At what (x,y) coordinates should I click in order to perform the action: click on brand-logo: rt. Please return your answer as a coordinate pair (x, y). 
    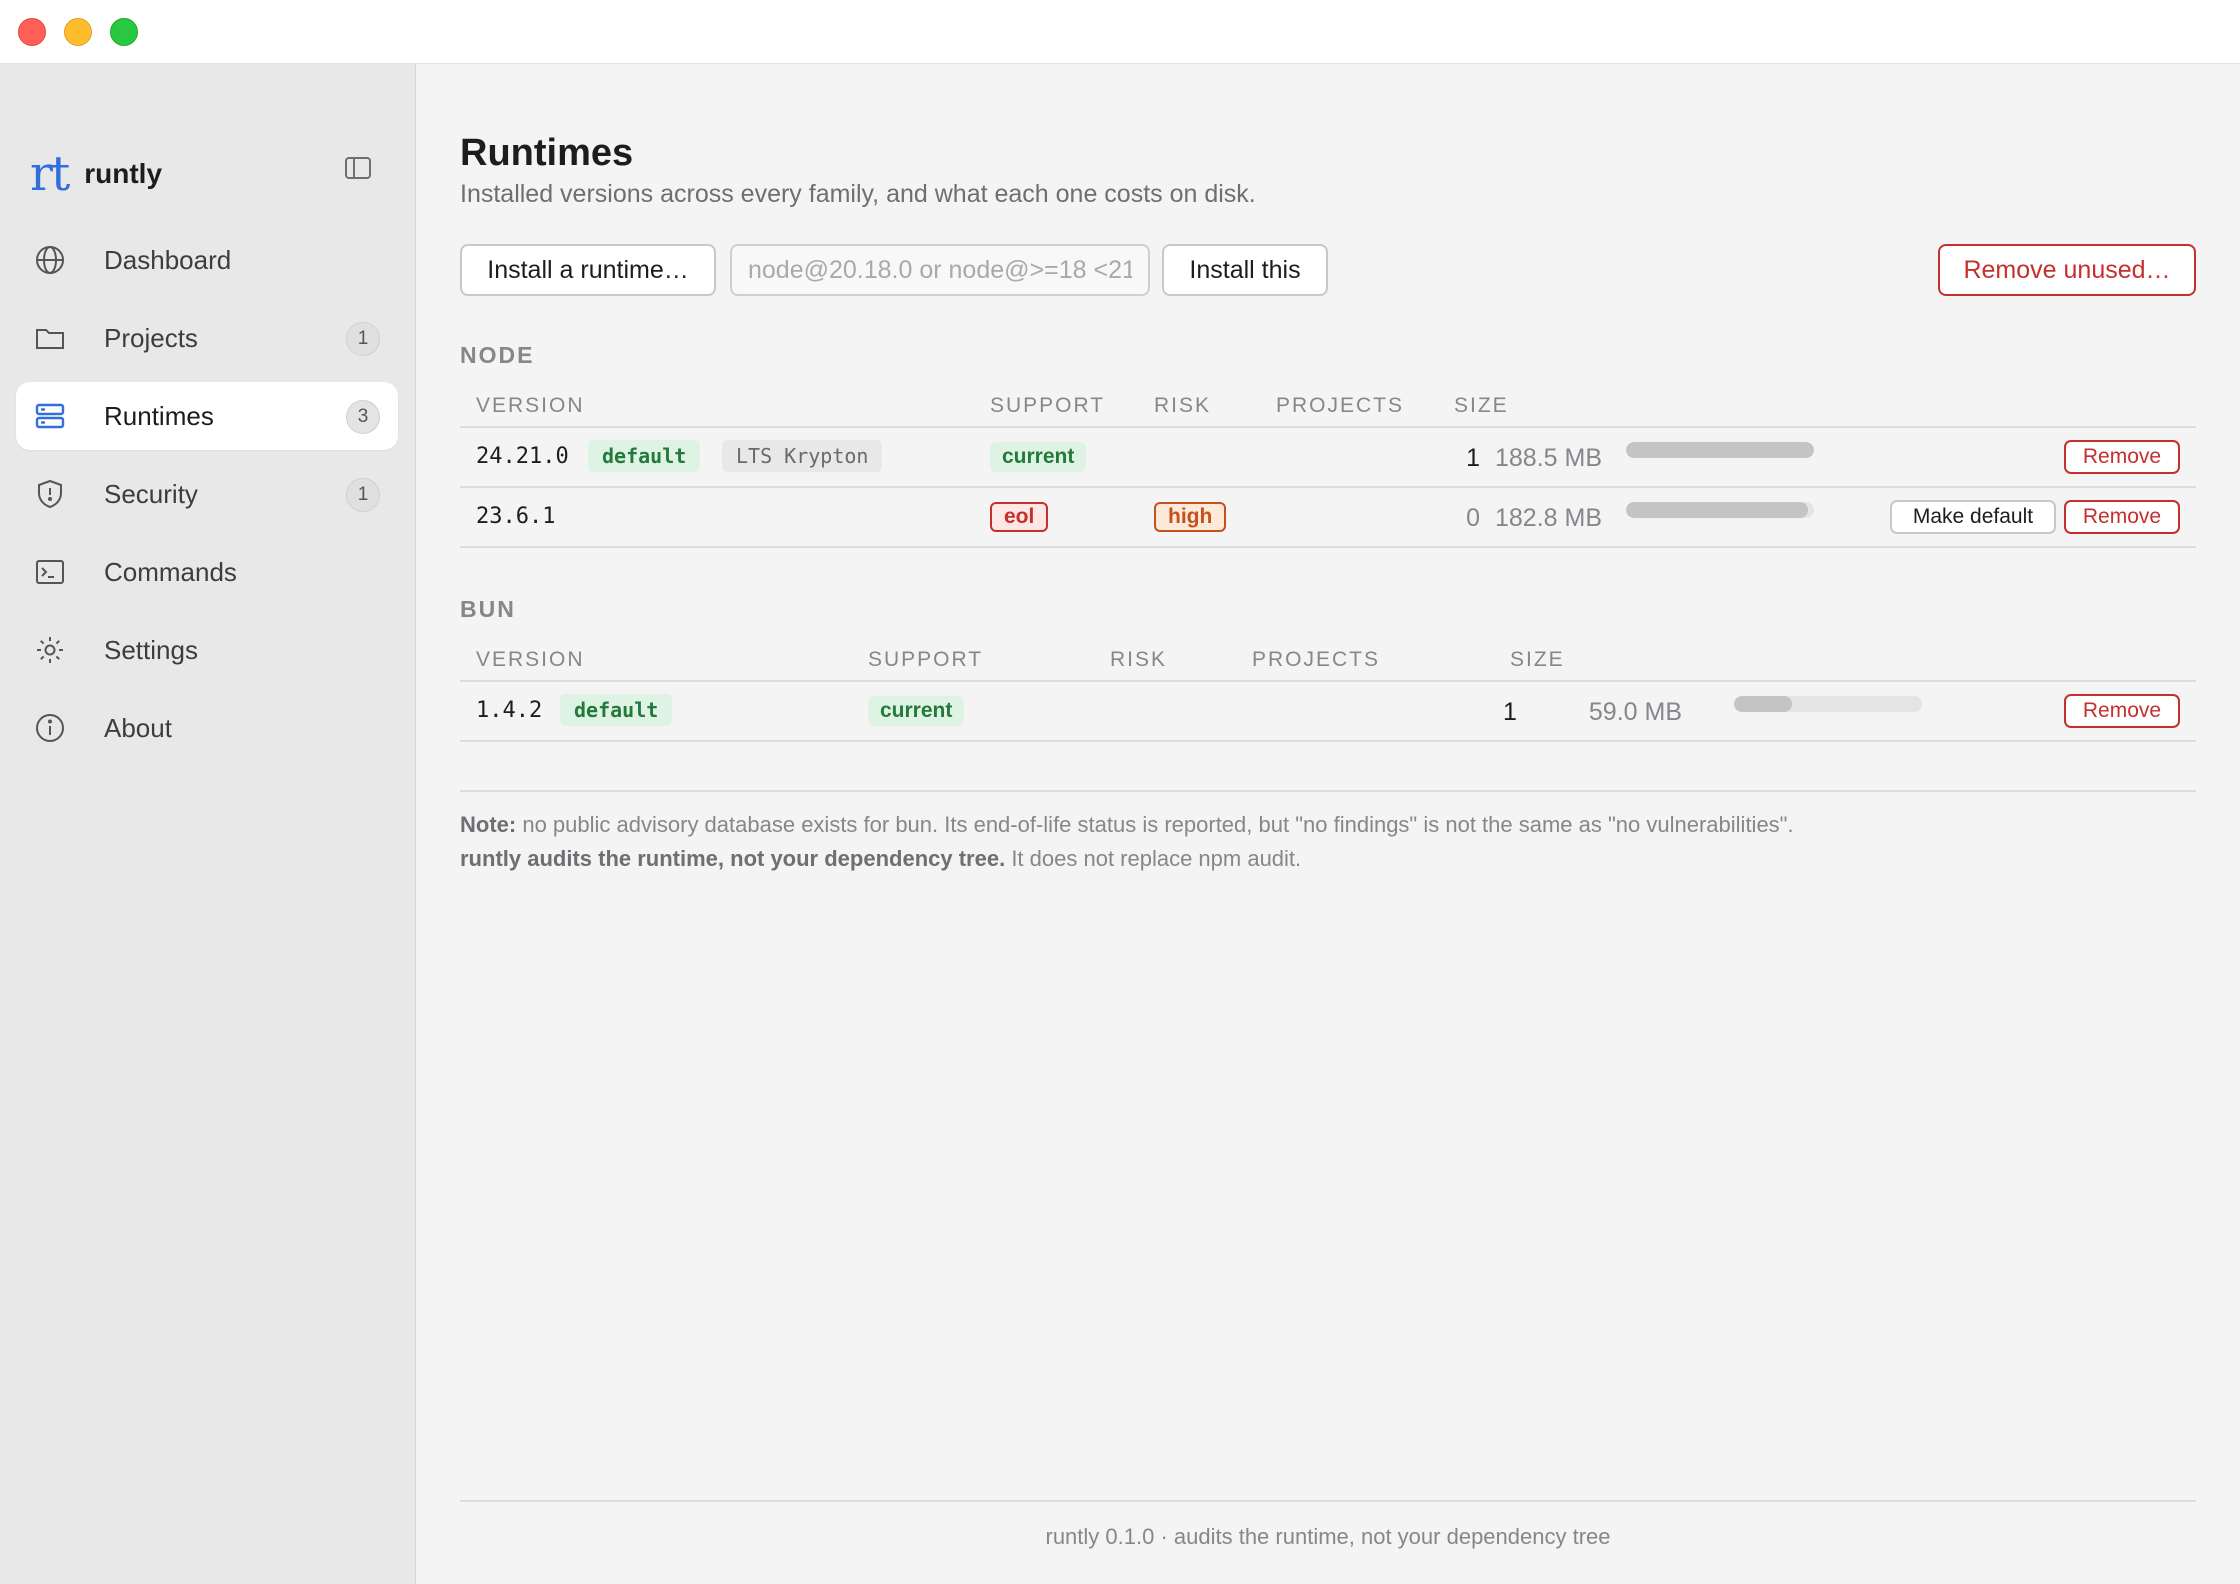
    Looking at the image, I should click on (50, 174).